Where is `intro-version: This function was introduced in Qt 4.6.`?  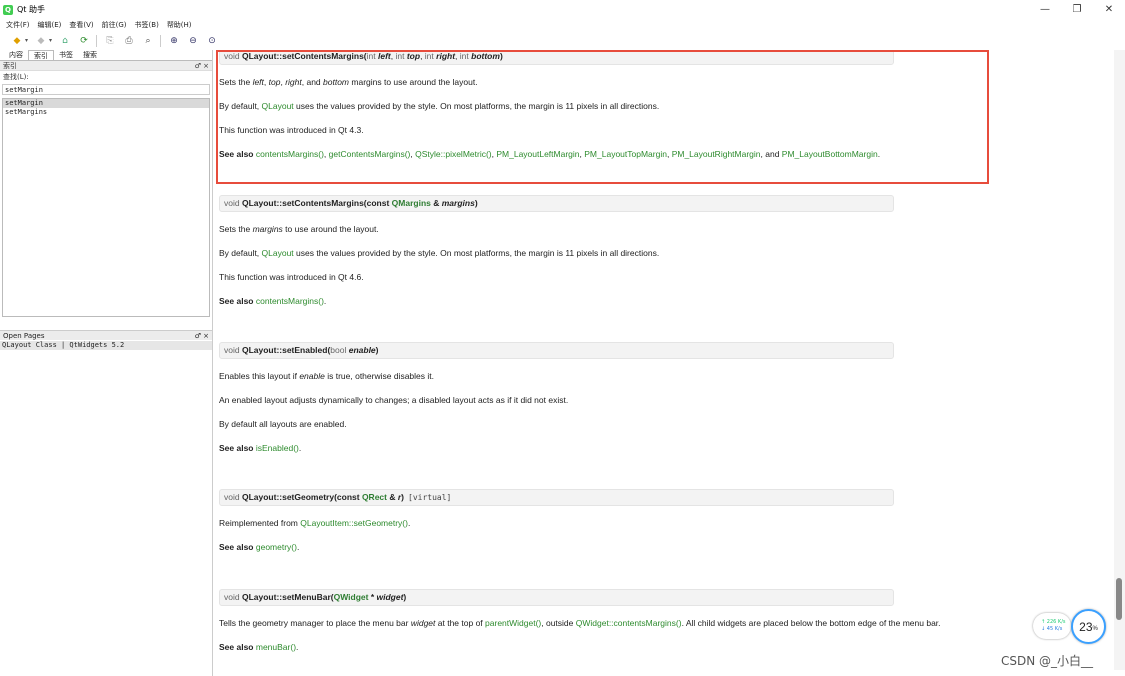 intro-version: This function was introduced in Qt 4.6. is located at coordinates (291, 277).